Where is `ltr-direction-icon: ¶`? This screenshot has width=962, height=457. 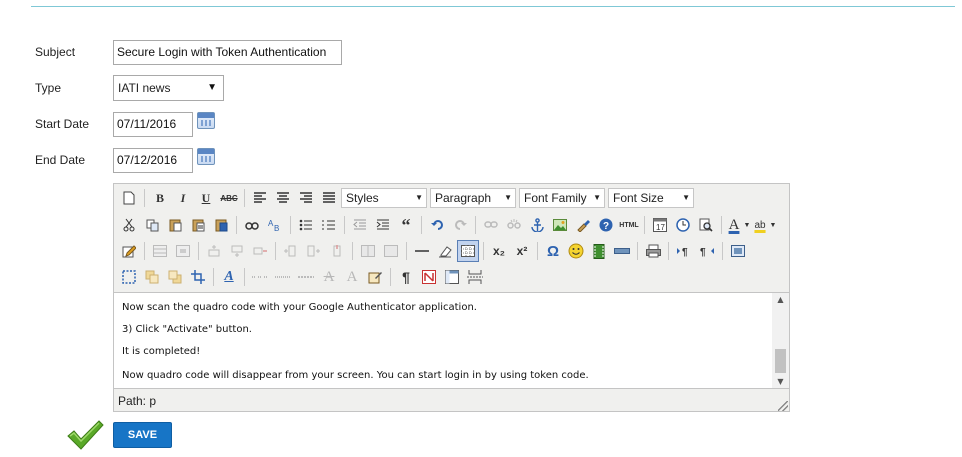
ltr-direction-icon: ¶ is located at coordinates (684, 251).